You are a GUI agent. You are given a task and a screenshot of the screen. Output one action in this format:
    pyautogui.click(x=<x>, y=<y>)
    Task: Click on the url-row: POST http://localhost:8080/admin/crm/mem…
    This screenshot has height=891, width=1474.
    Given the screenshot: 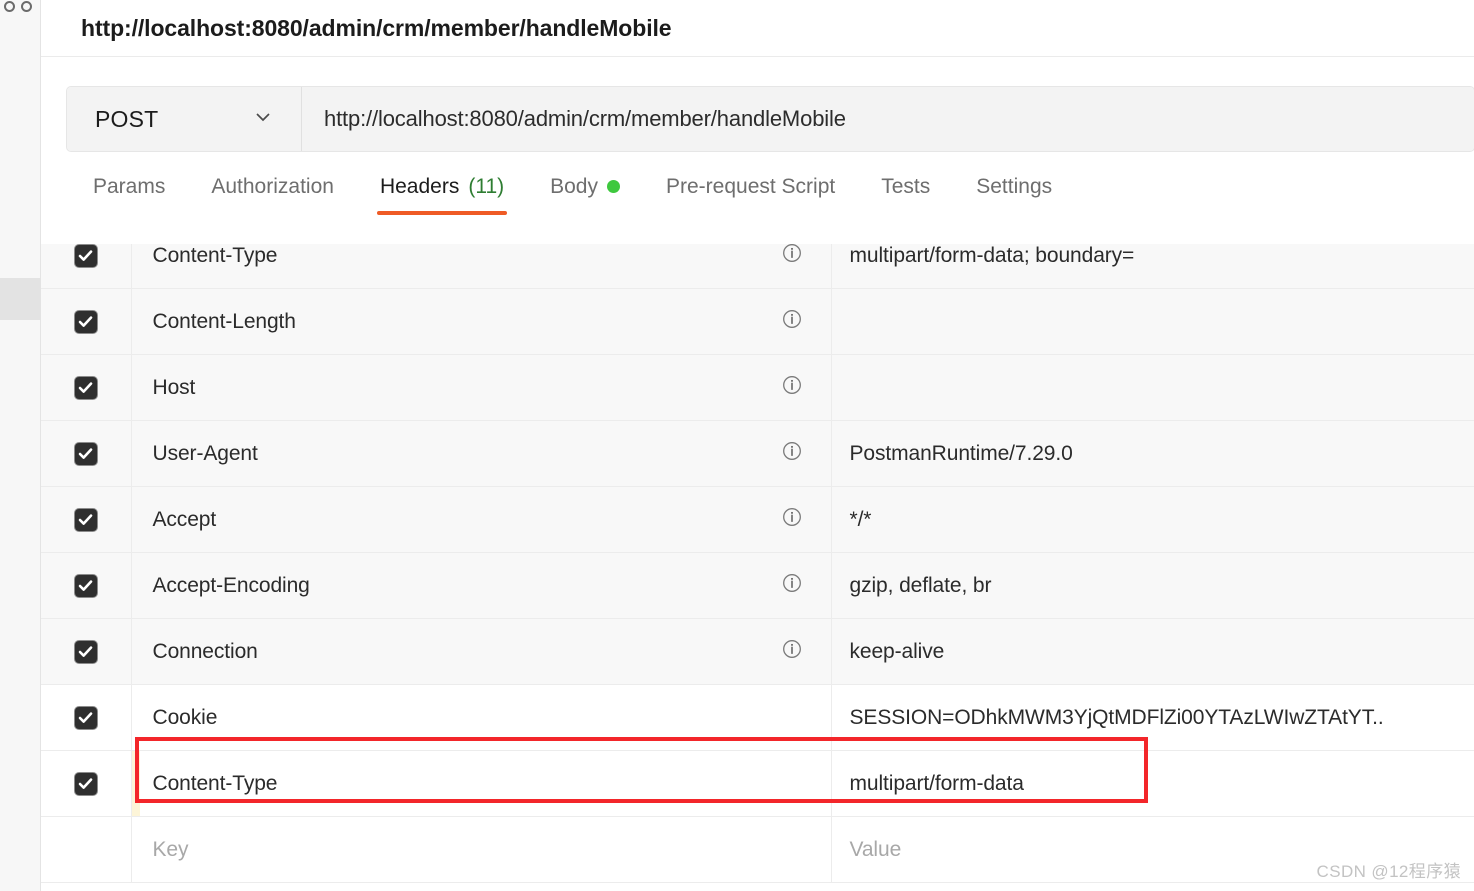 What is the action you would take?
    pyautogui.click(x=757, y=108)
    